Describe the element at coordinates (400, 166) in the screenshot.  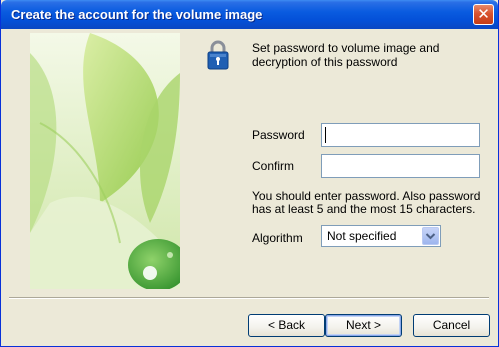
I see `confirm-field` at that location.